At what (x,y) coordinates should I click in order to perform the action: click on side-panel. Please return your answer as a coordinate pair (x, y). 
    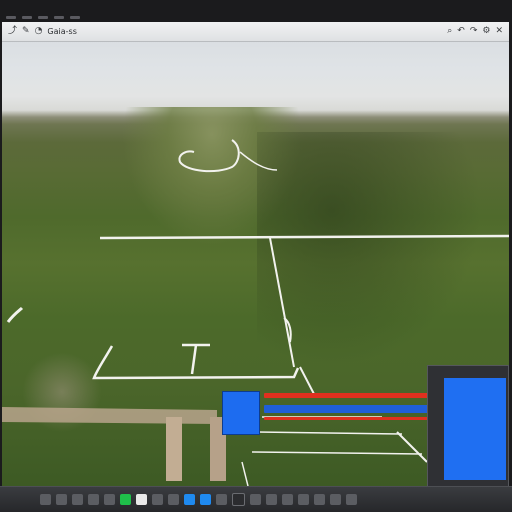
    Looking at the image, I should click on (468, 425).